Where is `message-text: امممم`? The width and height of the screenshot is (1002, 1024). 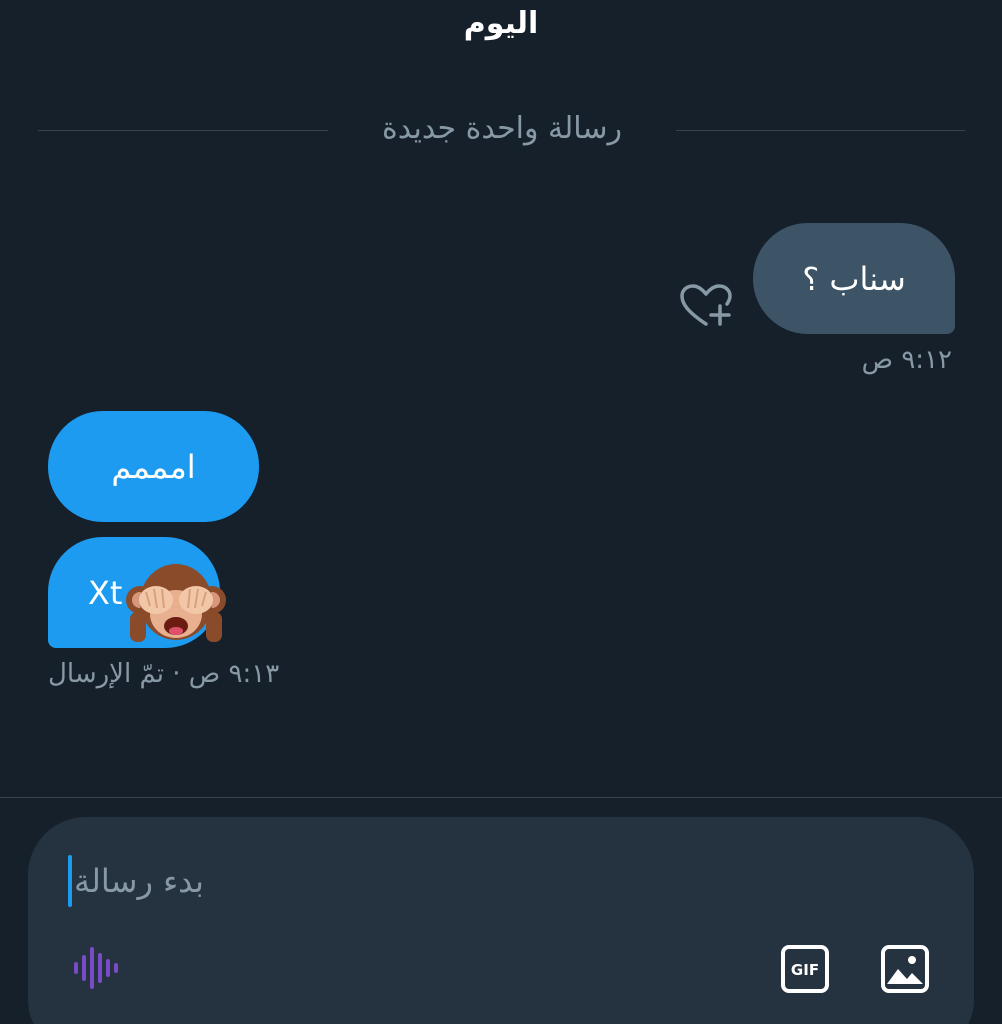
message-text: امممم is located at coordinates (153, 466).